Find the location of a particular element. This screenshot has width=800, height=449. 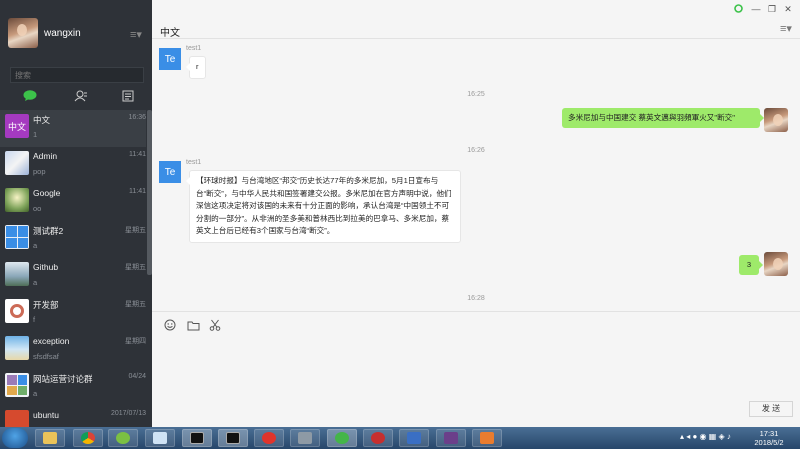

chat-name: Google is located at coordinates (47, 193).